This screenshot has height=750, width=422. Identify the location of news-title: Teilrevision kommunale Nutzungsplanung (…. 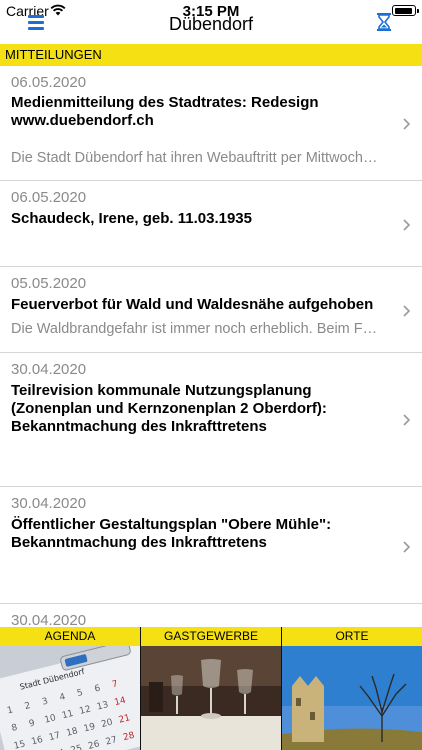
(169, 408).